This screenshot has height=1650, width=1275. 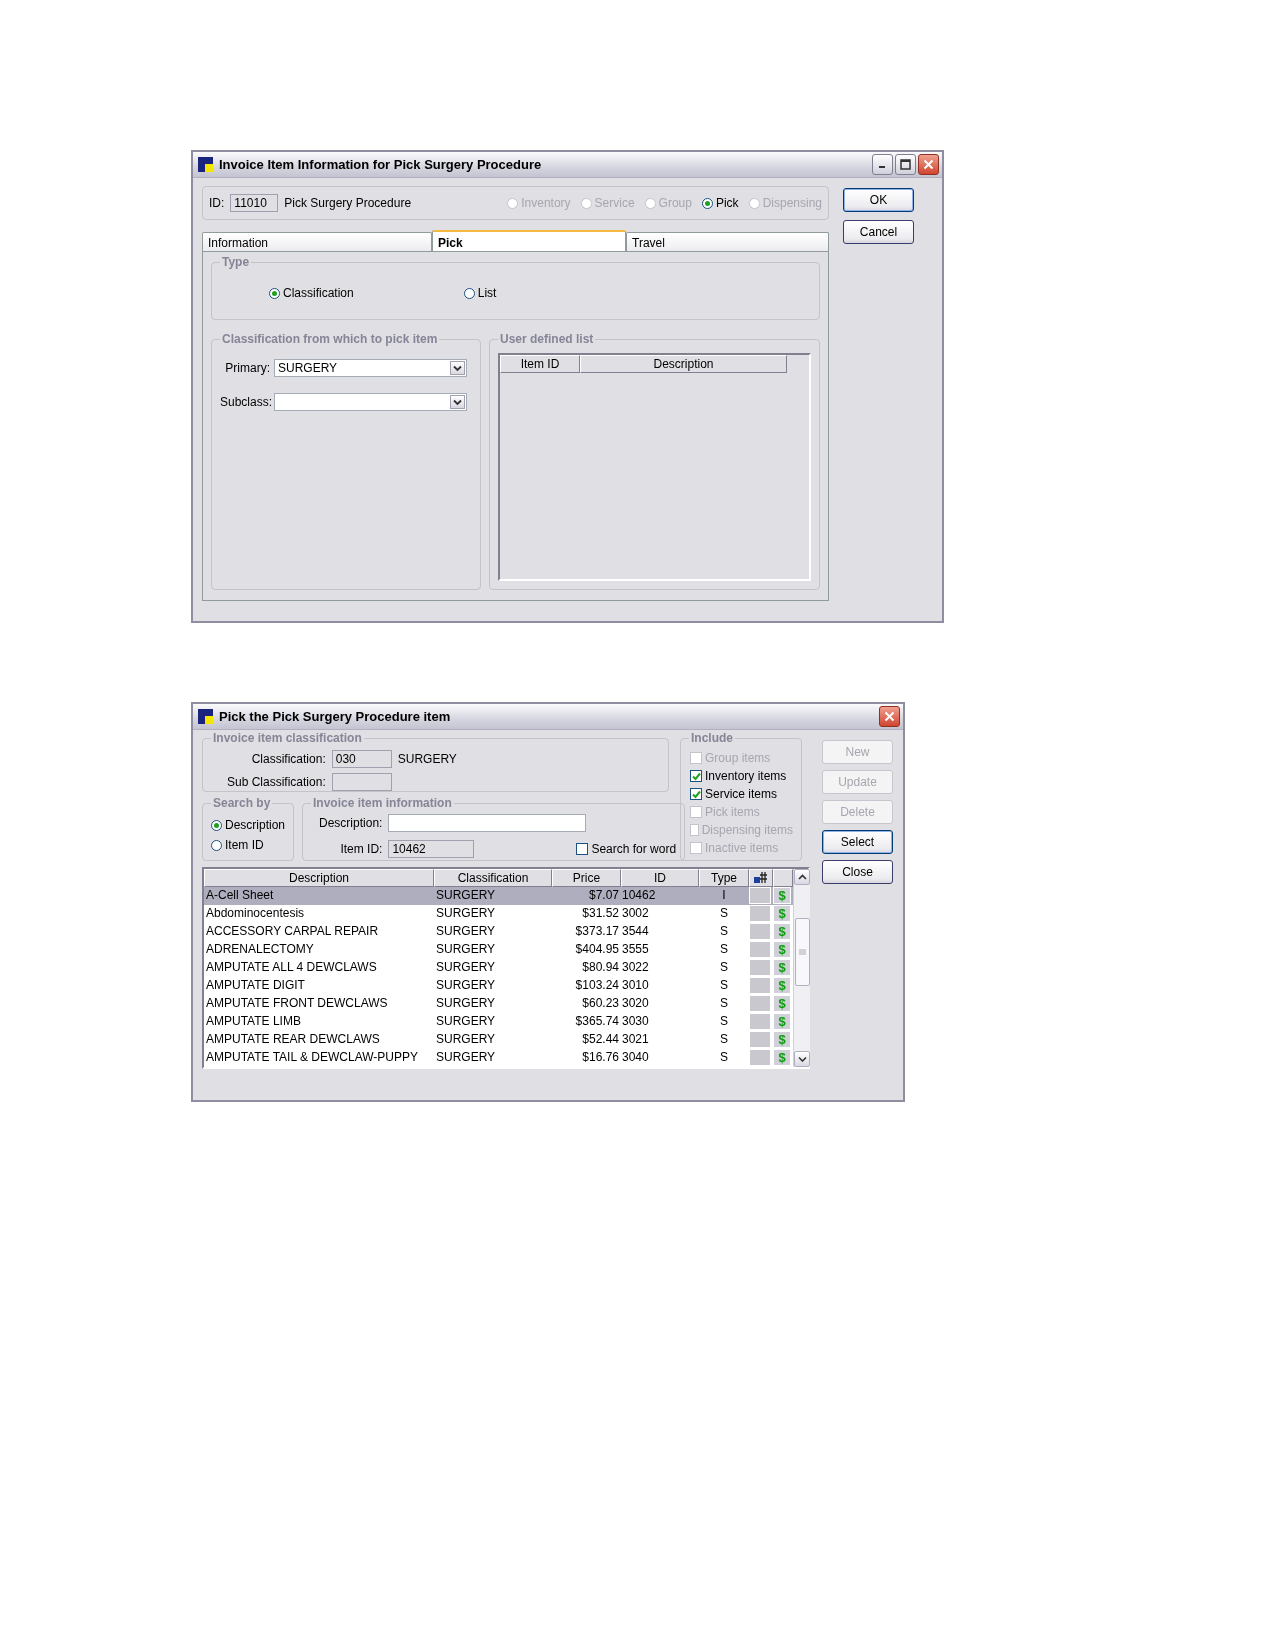 I want to click on description-field, so click(x=487, y=823).